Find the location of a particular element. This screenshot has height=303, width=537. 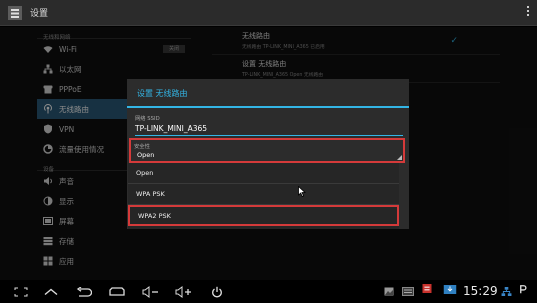

status-clock: 15:29 is located at coordinates (480, 291).